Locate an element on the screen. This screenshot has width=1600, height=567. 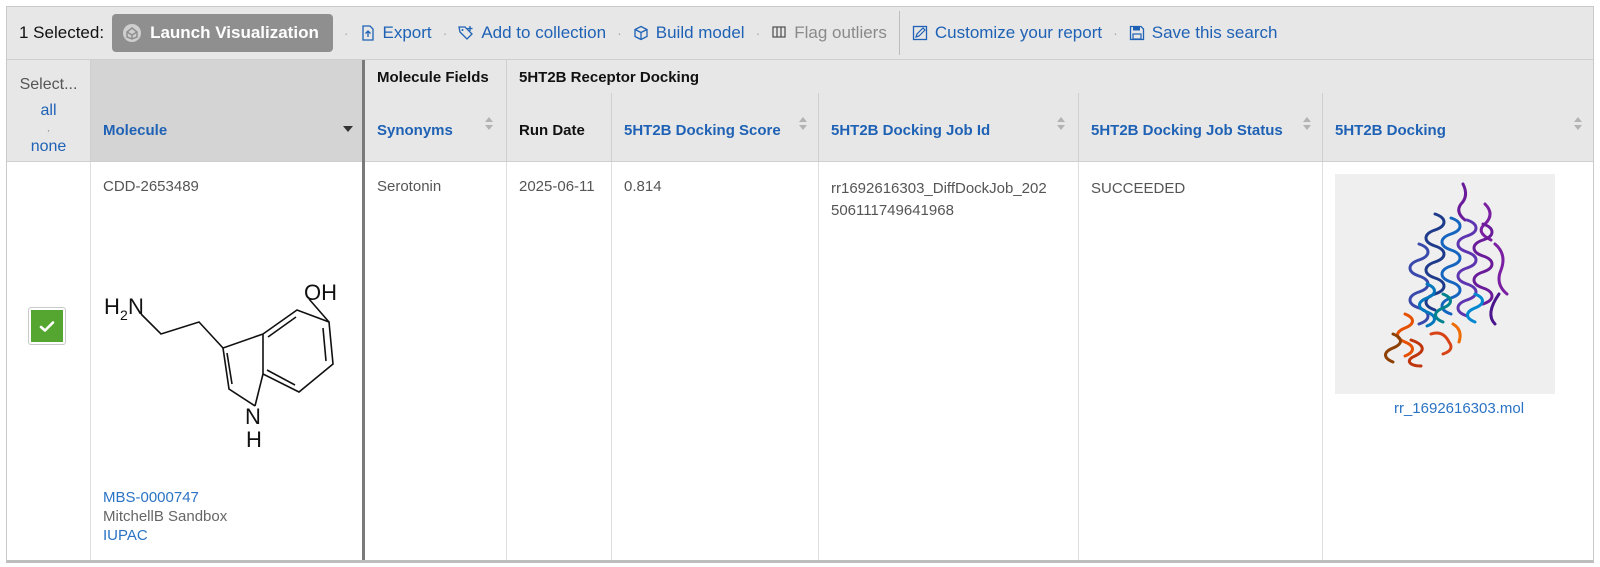
batch-id-link: MBS-0000747 is located at coordinates (165, 497).